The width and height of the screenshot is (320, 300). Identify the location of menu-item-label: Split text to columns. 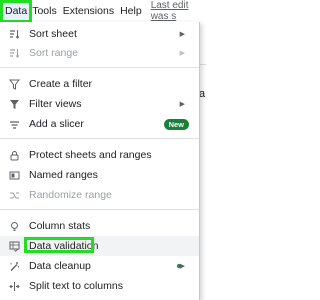
(76, 286).